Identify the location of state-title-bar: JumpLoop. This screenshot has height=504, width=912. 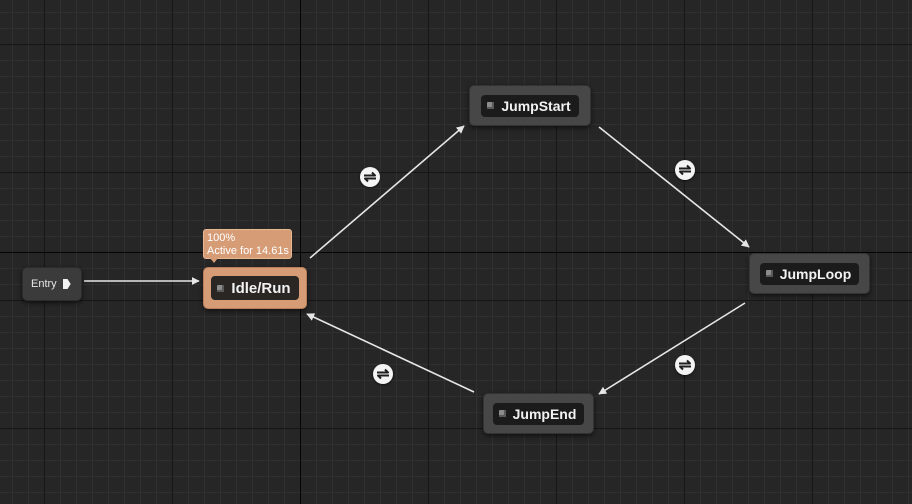
(809, 273).